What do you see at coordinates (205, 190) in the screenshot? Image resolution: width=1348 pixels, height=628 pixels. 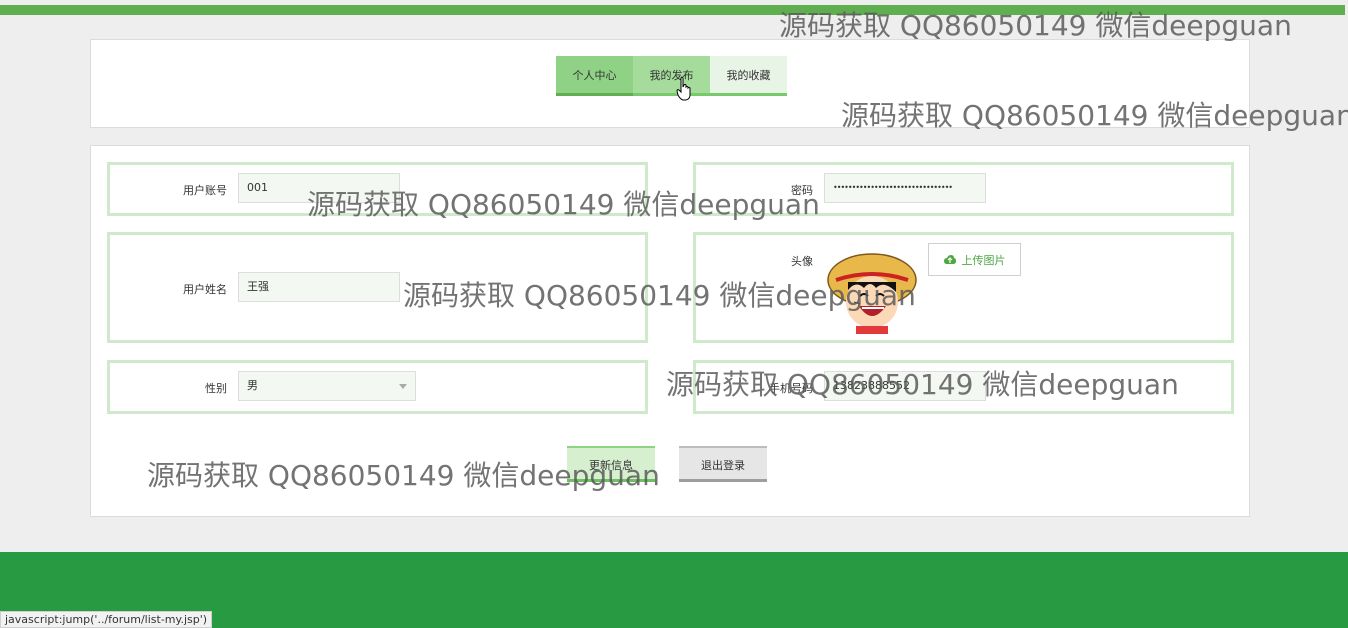 I see `account-label: 用户账号` at bounding box center [205, 190].